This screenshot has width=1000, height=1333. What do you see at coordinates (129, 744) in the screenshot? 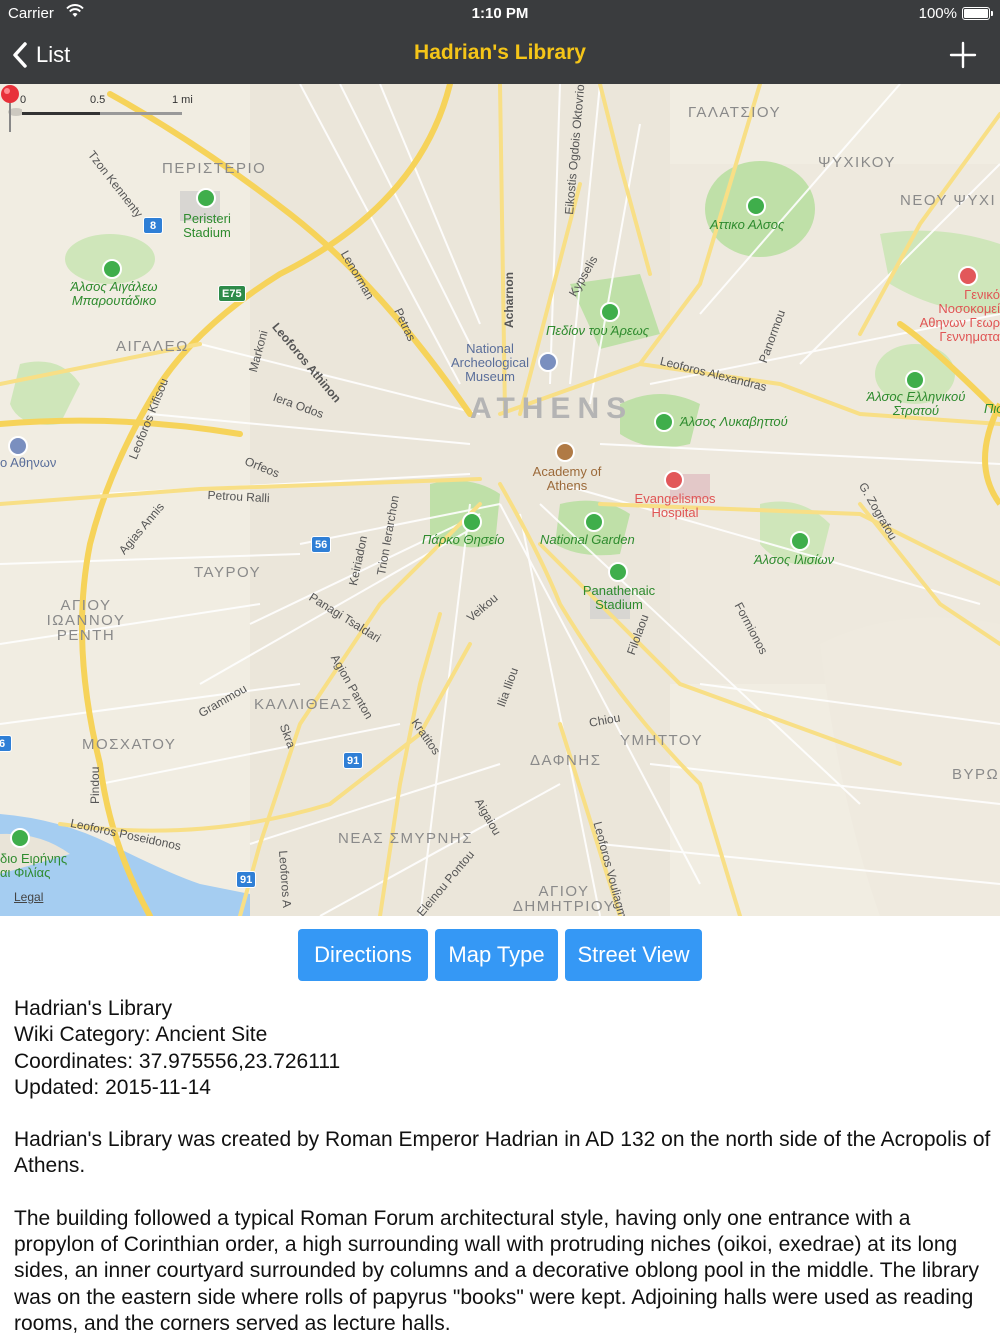
I see `district-label: ΜΟΣΧΑΤΟΥ` at bounding box center [129, 744].